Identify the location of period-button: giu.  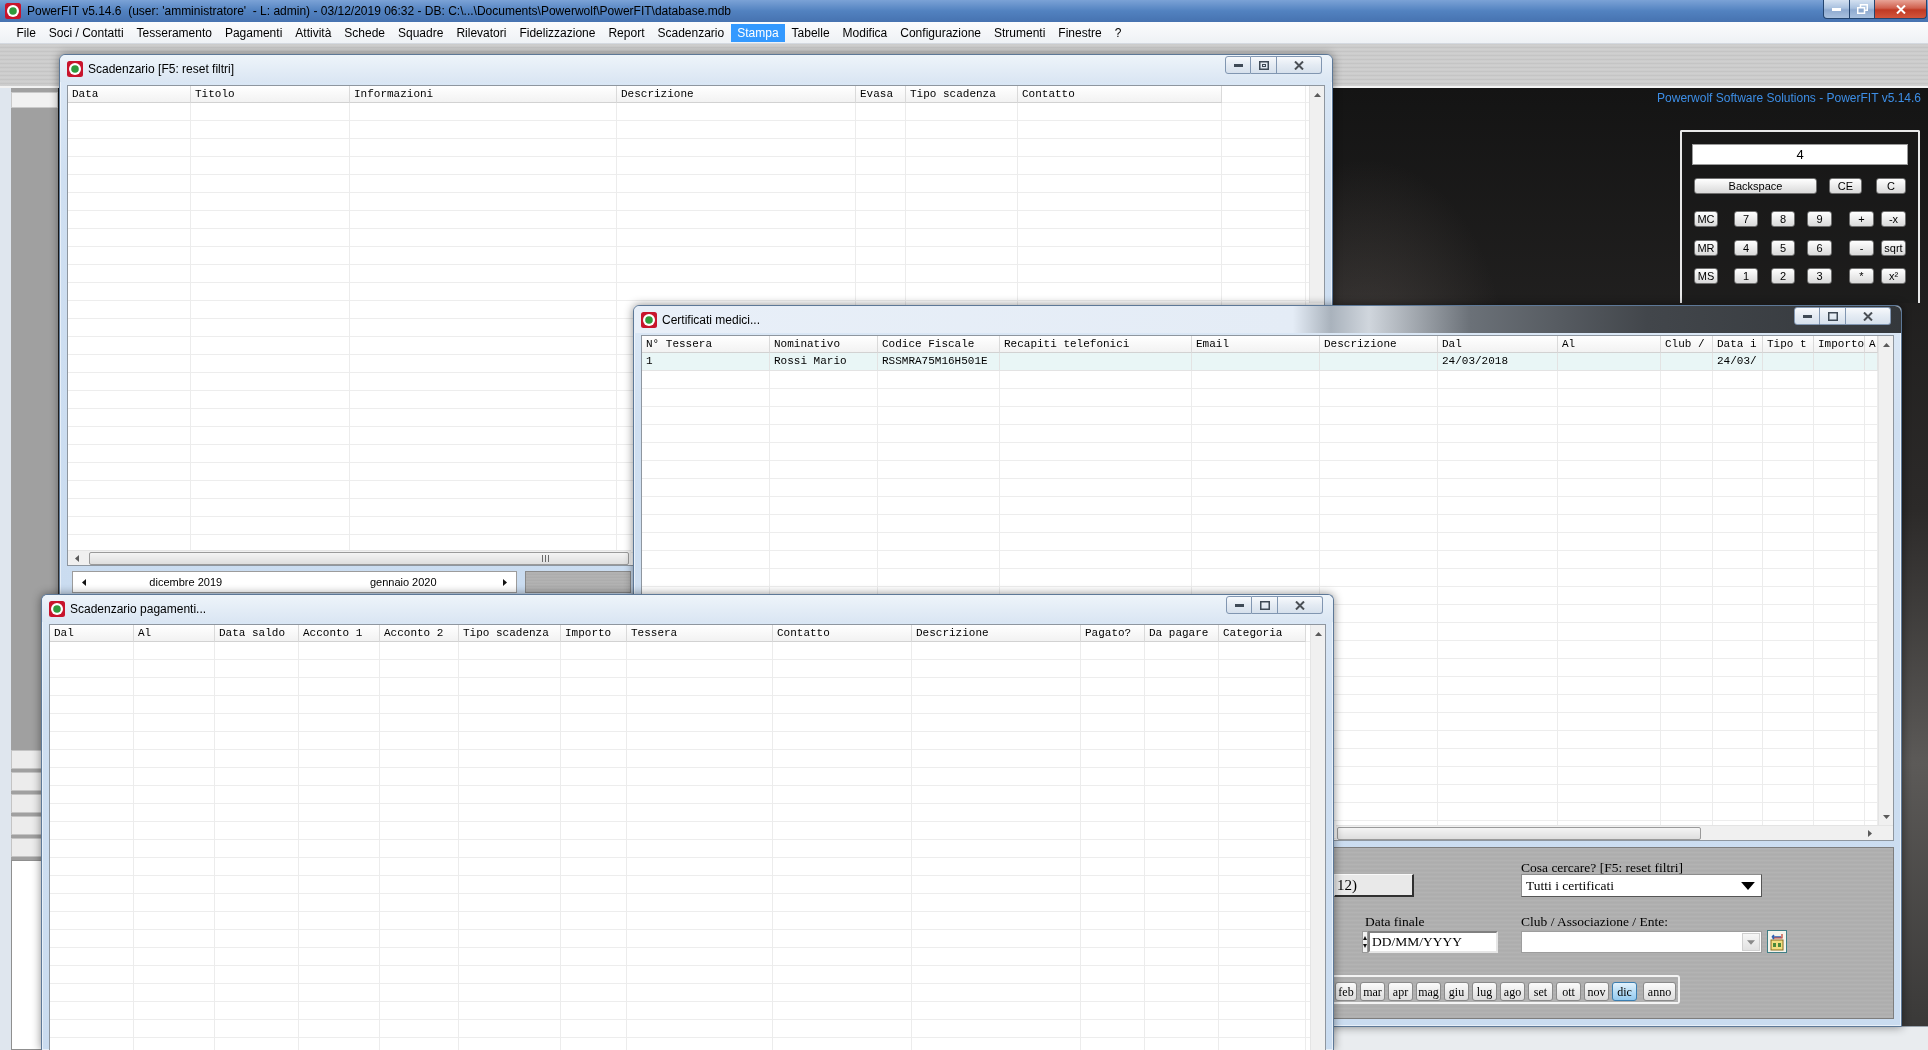
(1456, 991).